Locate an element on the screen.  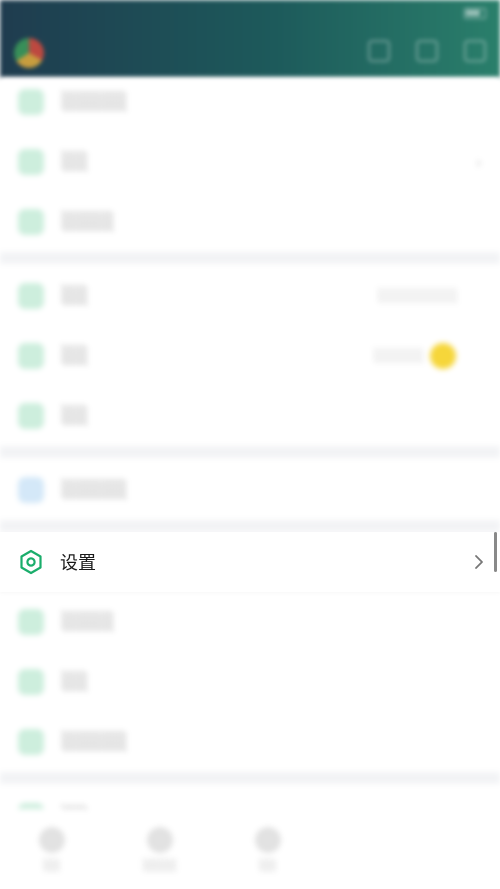
nav-item: ░░░░ is located at coordinates (160, 849).